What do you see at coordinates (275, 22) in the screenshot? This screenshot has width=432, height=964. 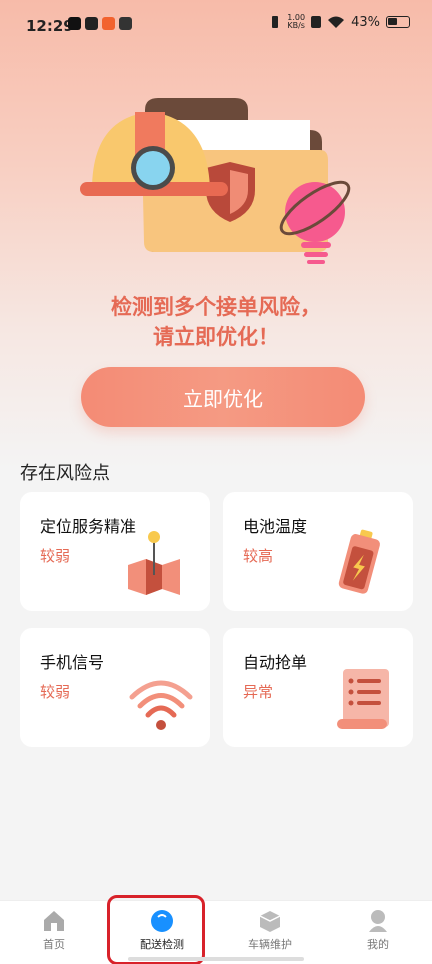 I see `vibrate-icon` at bounding box center [275, 22].